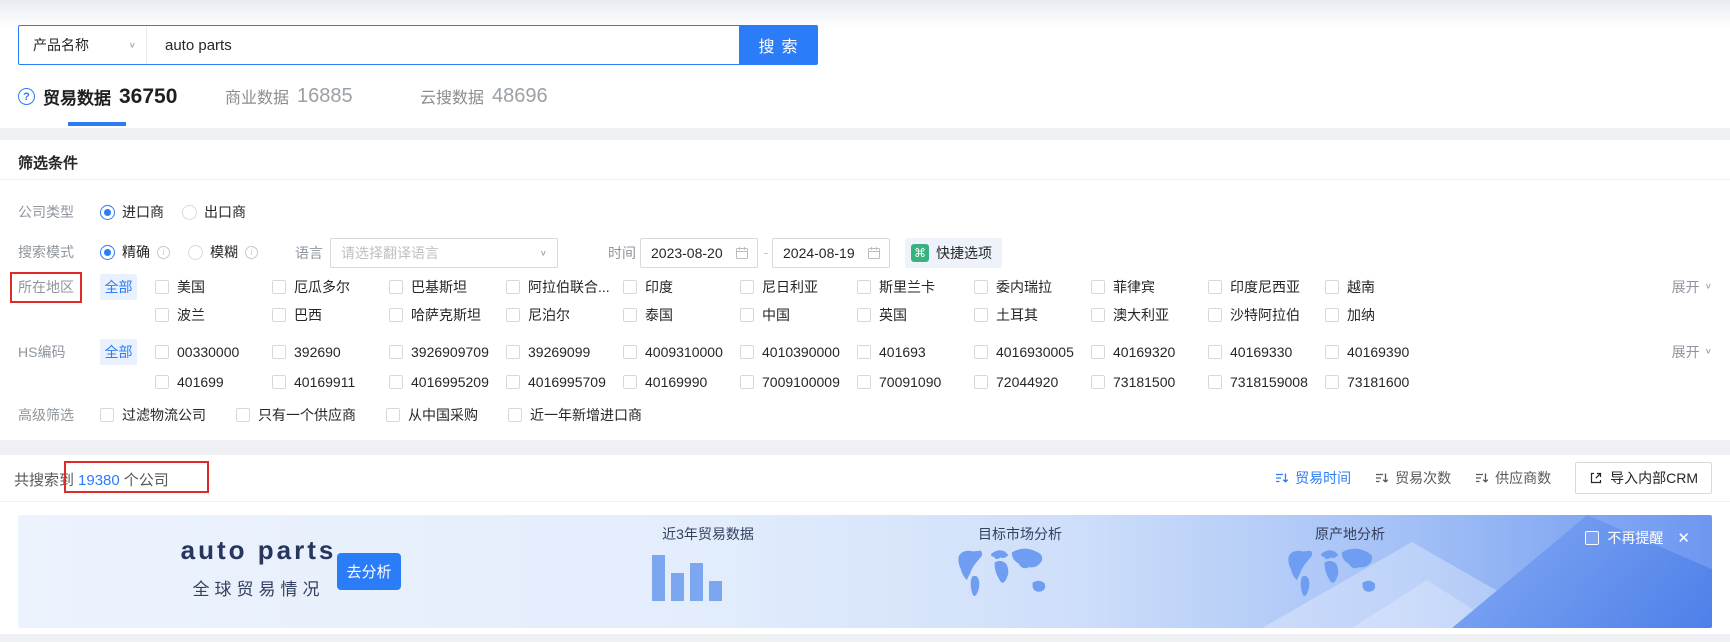 The height and width of the screenshot is (642, 1730). What do you see at coordinates (83, 45) in the screenshot?
I see `search-category-dropdown: 产品名称 ∨` at bounding box center [83, 45].